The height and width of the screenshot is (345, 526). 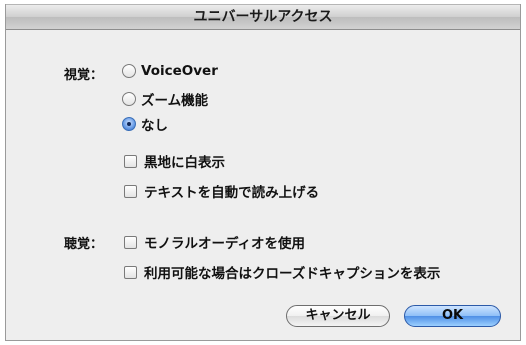 What do you see at coordinates (175, 101) in the screenshot?
I see `radio-zoom-label: ズーム機能` at bounding box center [175, 101].